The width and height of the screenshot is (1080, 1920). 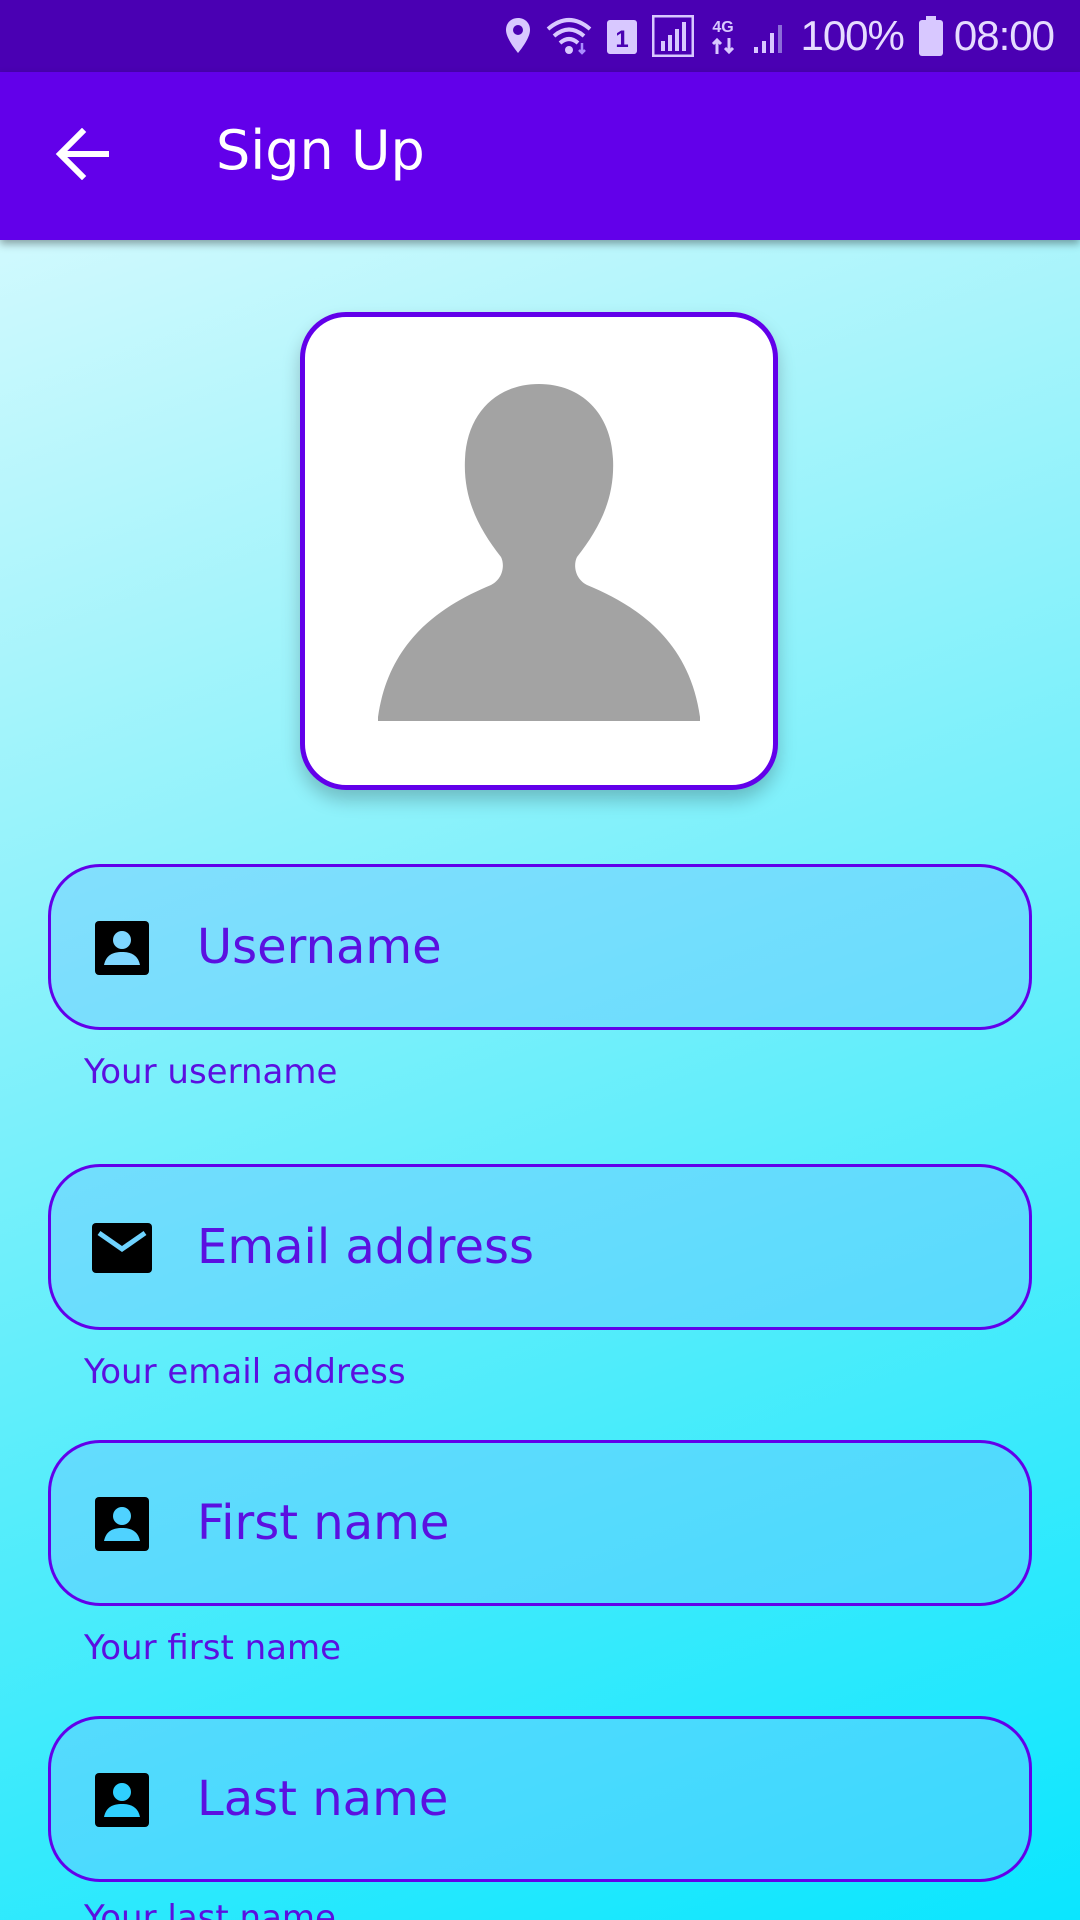 What do you see at coordinates (210, 1909) in the screenshot?
I see `last-name-helper-text: Your last name` at bounding box center [210, 1909].